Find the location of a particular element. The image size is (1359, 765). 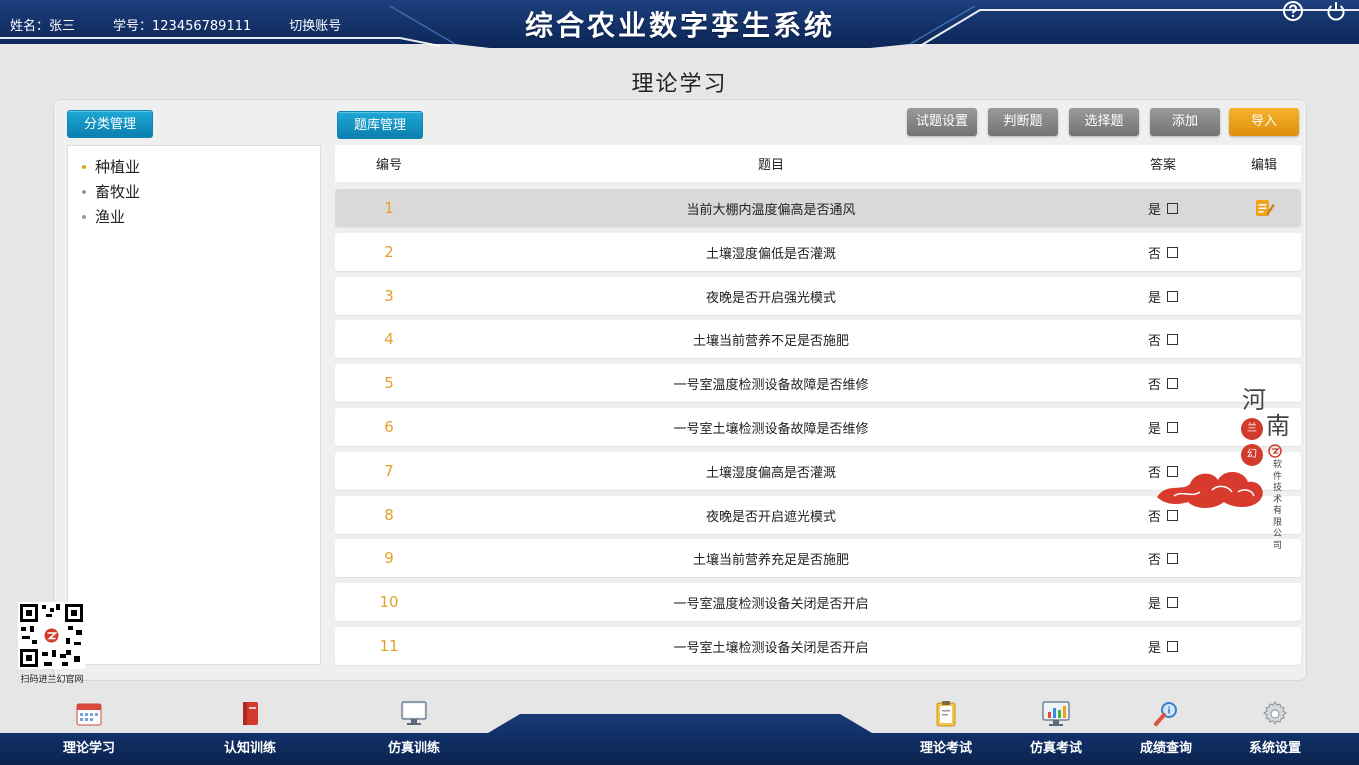

table-row: 1 当前大棚内温度偏高是否通风 是 is located at coordinates (818, 208).